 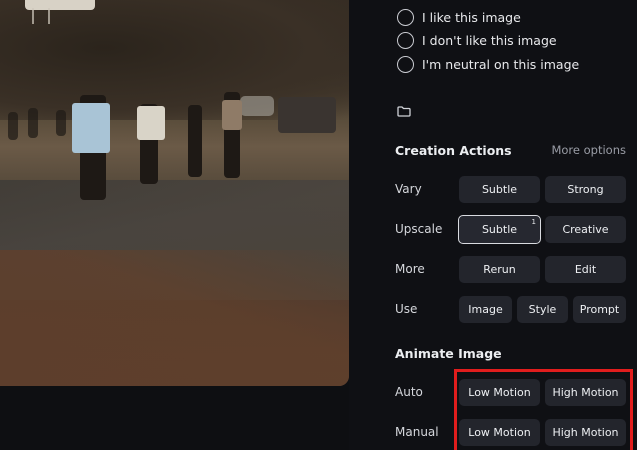 What do you see at coordinates (501, 64) in the screenshot?
I see `feedback-neutral-label: I'm neutral on this image` at bounding box center [501, 64].